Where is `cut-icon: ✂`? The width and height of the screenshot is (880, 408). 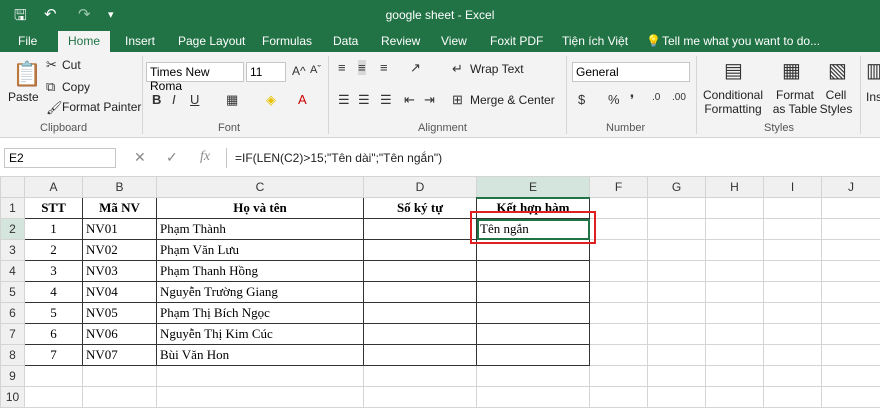
cut-icon: ✂ is located at coordinates (51, 65).